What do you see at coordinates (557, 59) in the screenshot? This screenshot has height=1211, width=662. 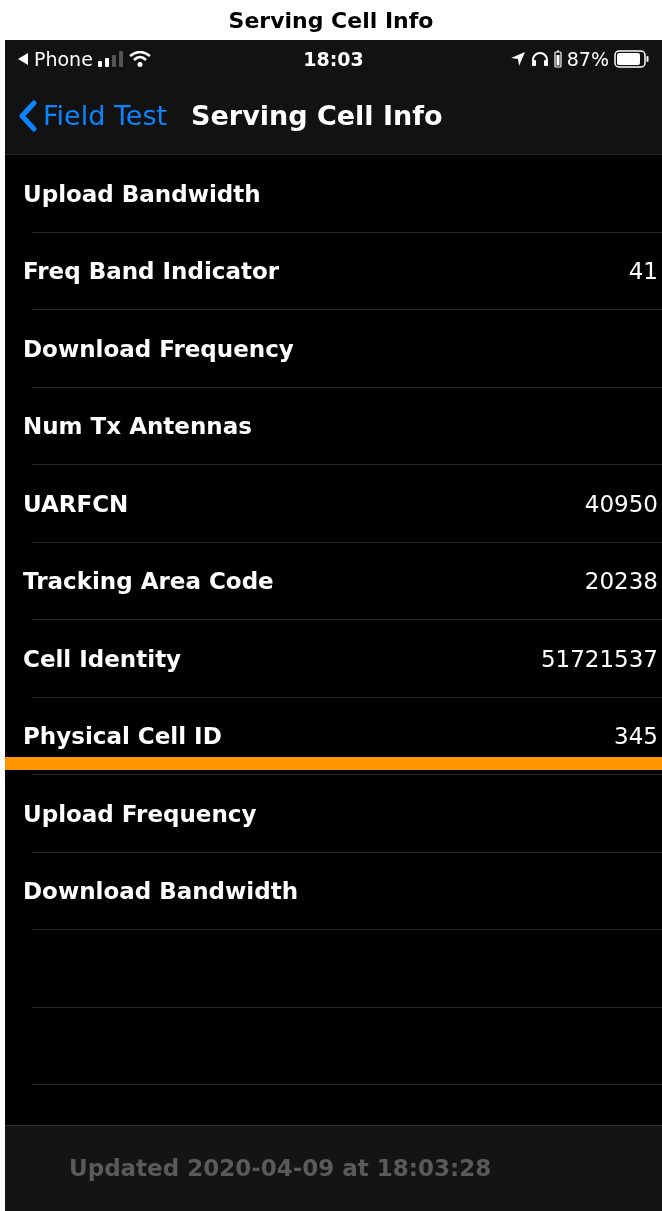 I see `battery-small-icon` at bounding box center [557, 59].